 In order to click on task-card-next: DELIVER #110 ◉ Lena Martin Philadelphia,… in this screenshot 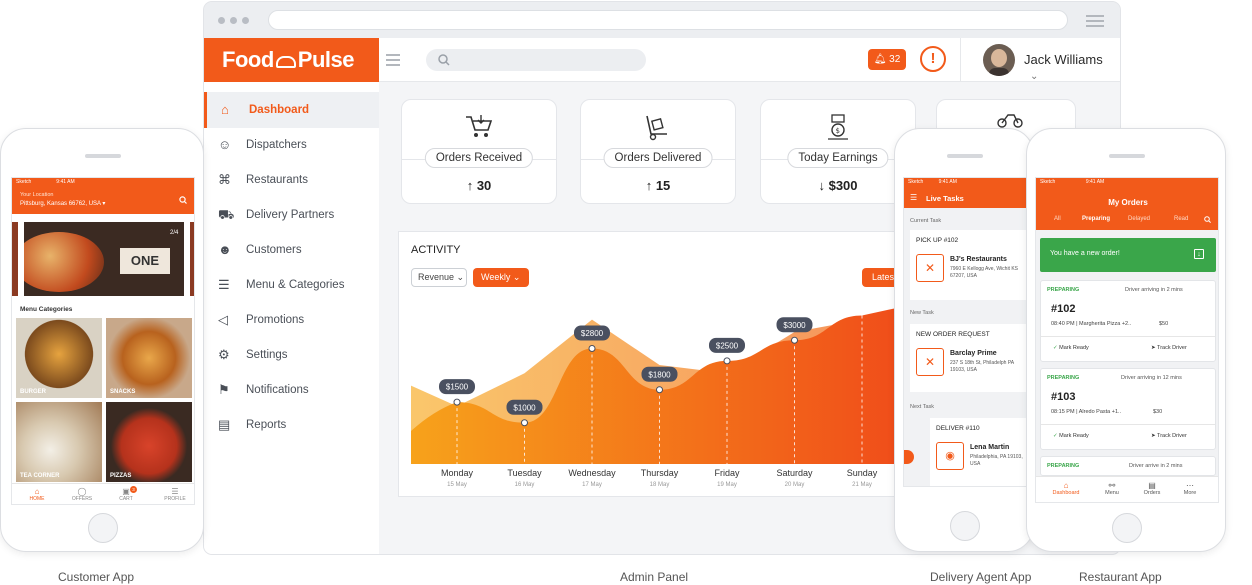, I will do `click(979, 452)`.